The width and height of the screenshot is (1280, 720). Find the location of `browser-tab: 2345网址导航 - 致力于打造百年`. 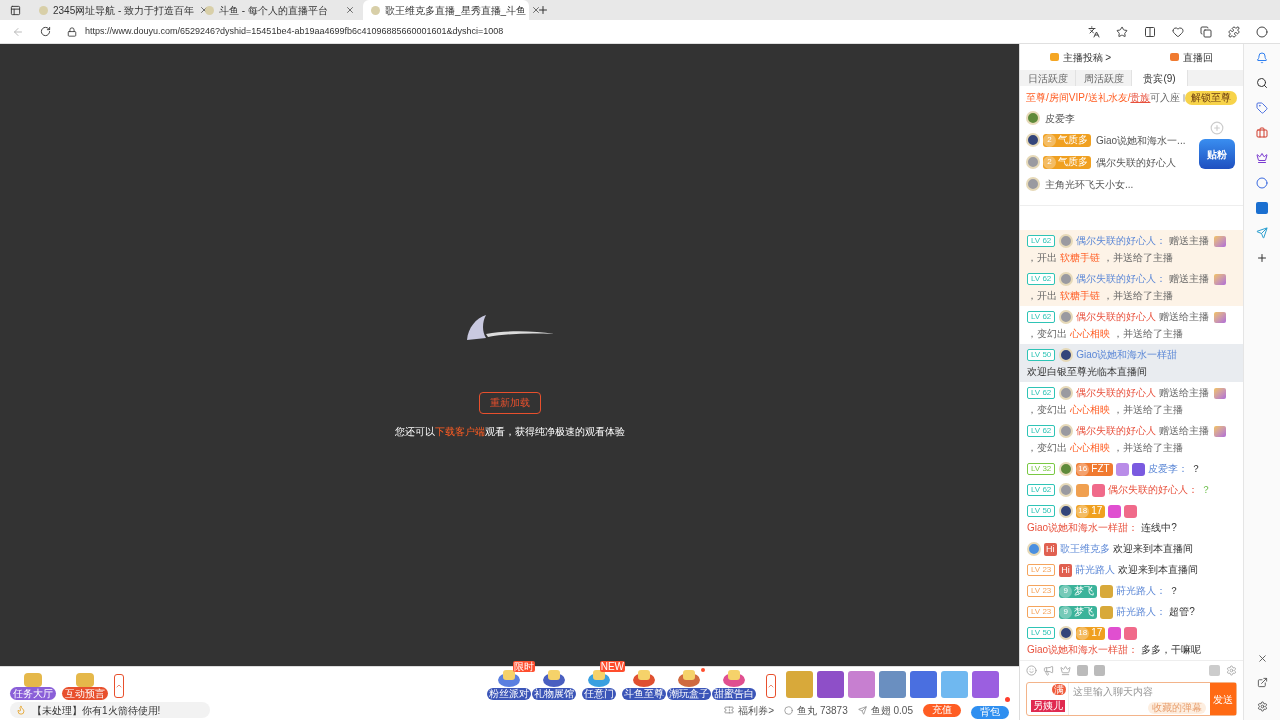

browser-tab: 2345网址导航 - 致力于打造百年 is located at coordinates (114, 10).